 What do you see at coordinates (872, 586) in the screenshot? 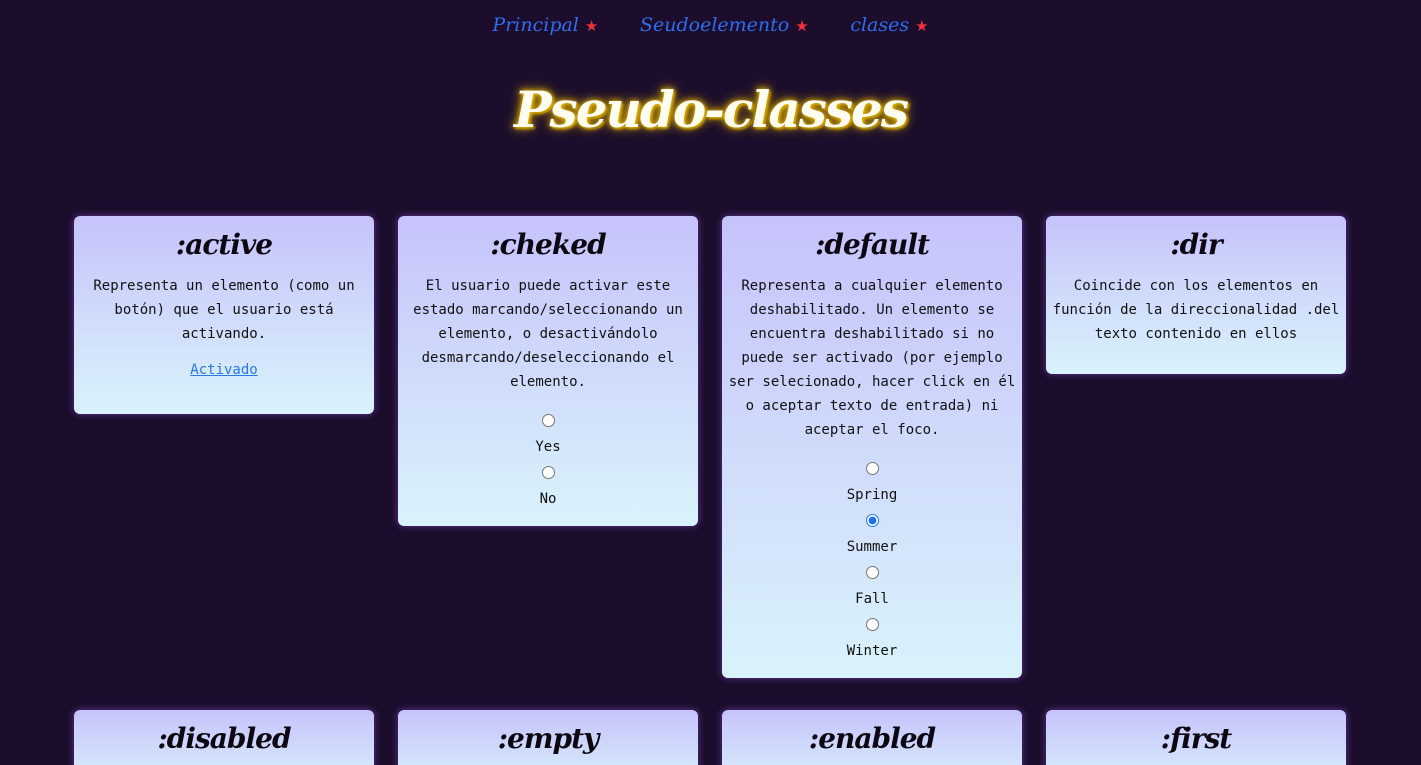
I see `radio-option-fall: Fall` at bounding box center [872, 586].